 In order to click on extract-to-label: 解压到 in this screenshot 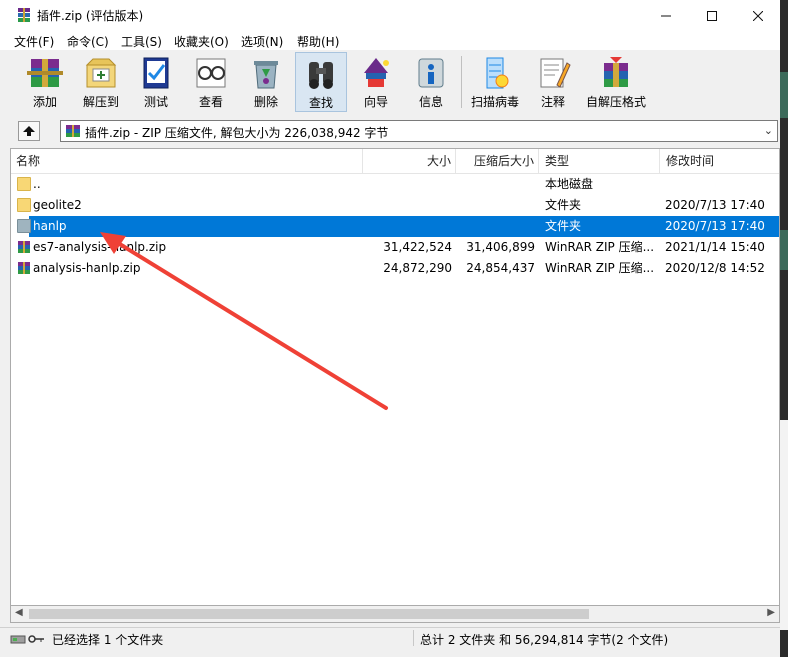, I will do `click(100, 102)`.